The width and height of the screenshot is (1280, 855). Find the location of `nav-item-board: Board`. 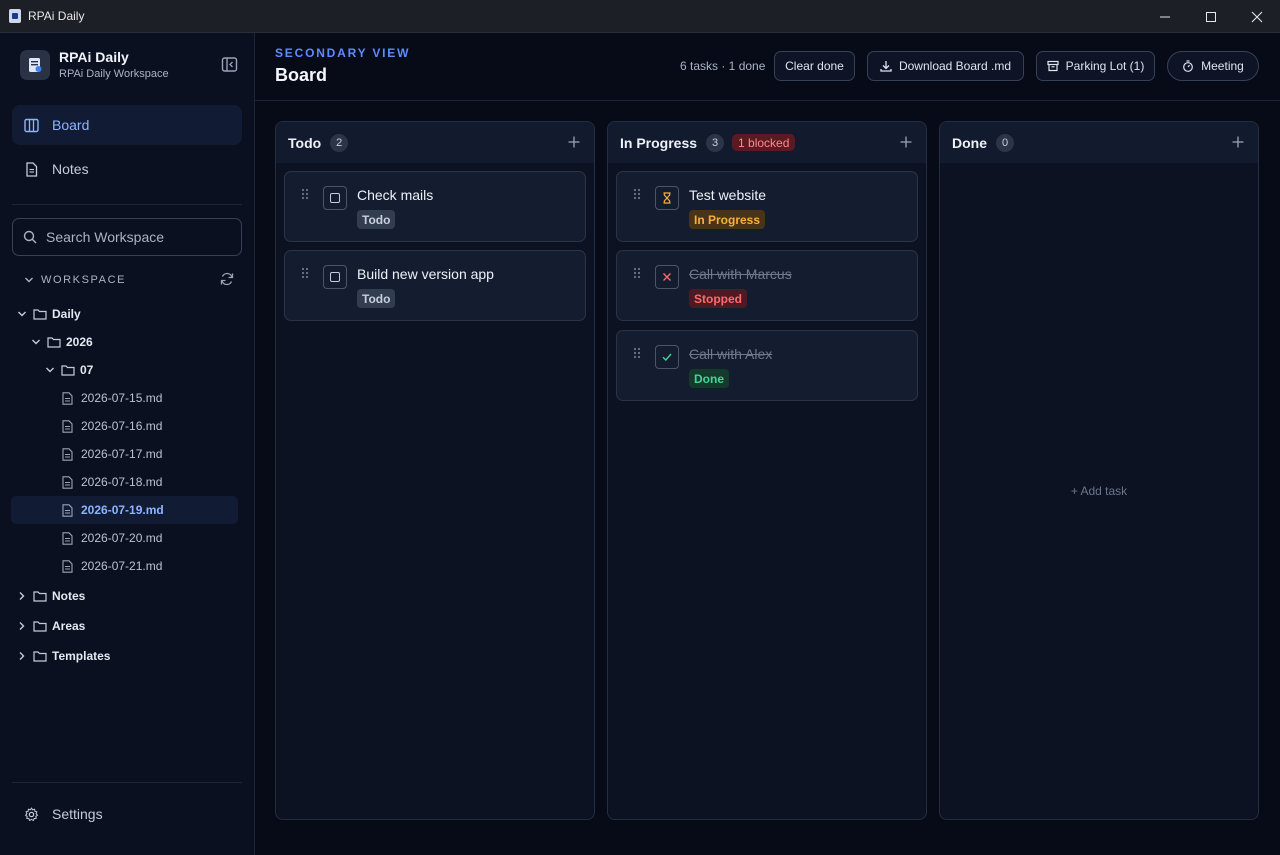

nav-item-board: Board is located at coordinates (127, 125).